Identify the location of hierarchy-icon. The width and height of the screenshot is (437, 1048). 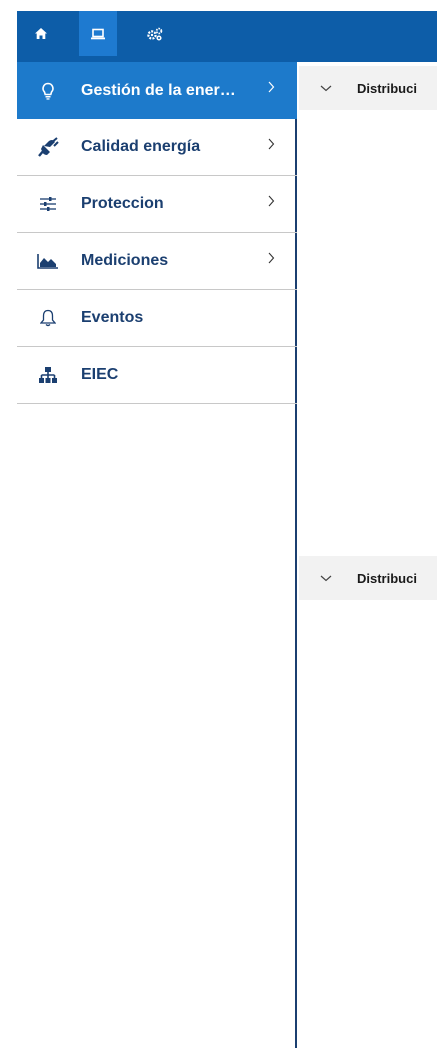
(48, 375).